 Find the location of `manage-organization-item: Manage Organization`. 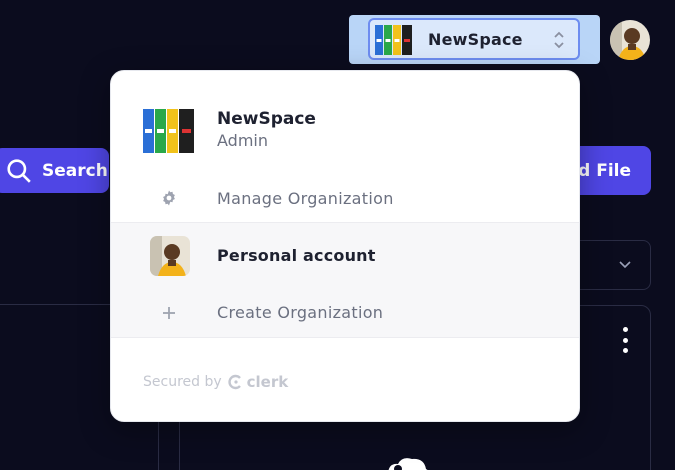

manage-organization-item: Manage Organization is located at coordinates (345, 198).